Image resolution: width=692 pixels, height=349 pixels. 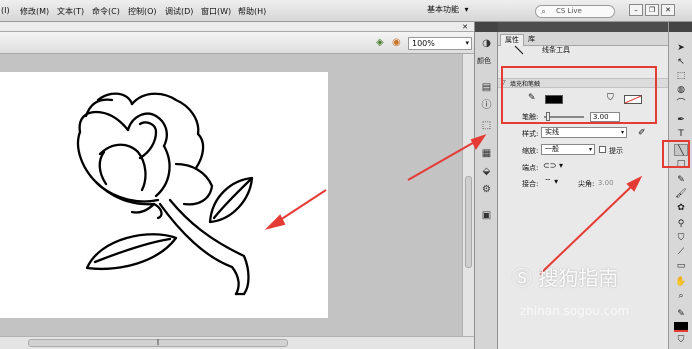 I want to click on watermark: Ⓢ 搜狗指南, so click(x=565, y=276).